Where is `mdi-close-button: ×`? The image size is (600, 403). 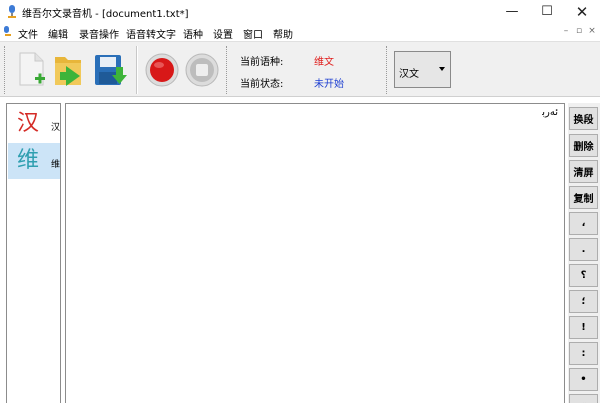 mdi-close-button: × is located at coordinates (592, 31).